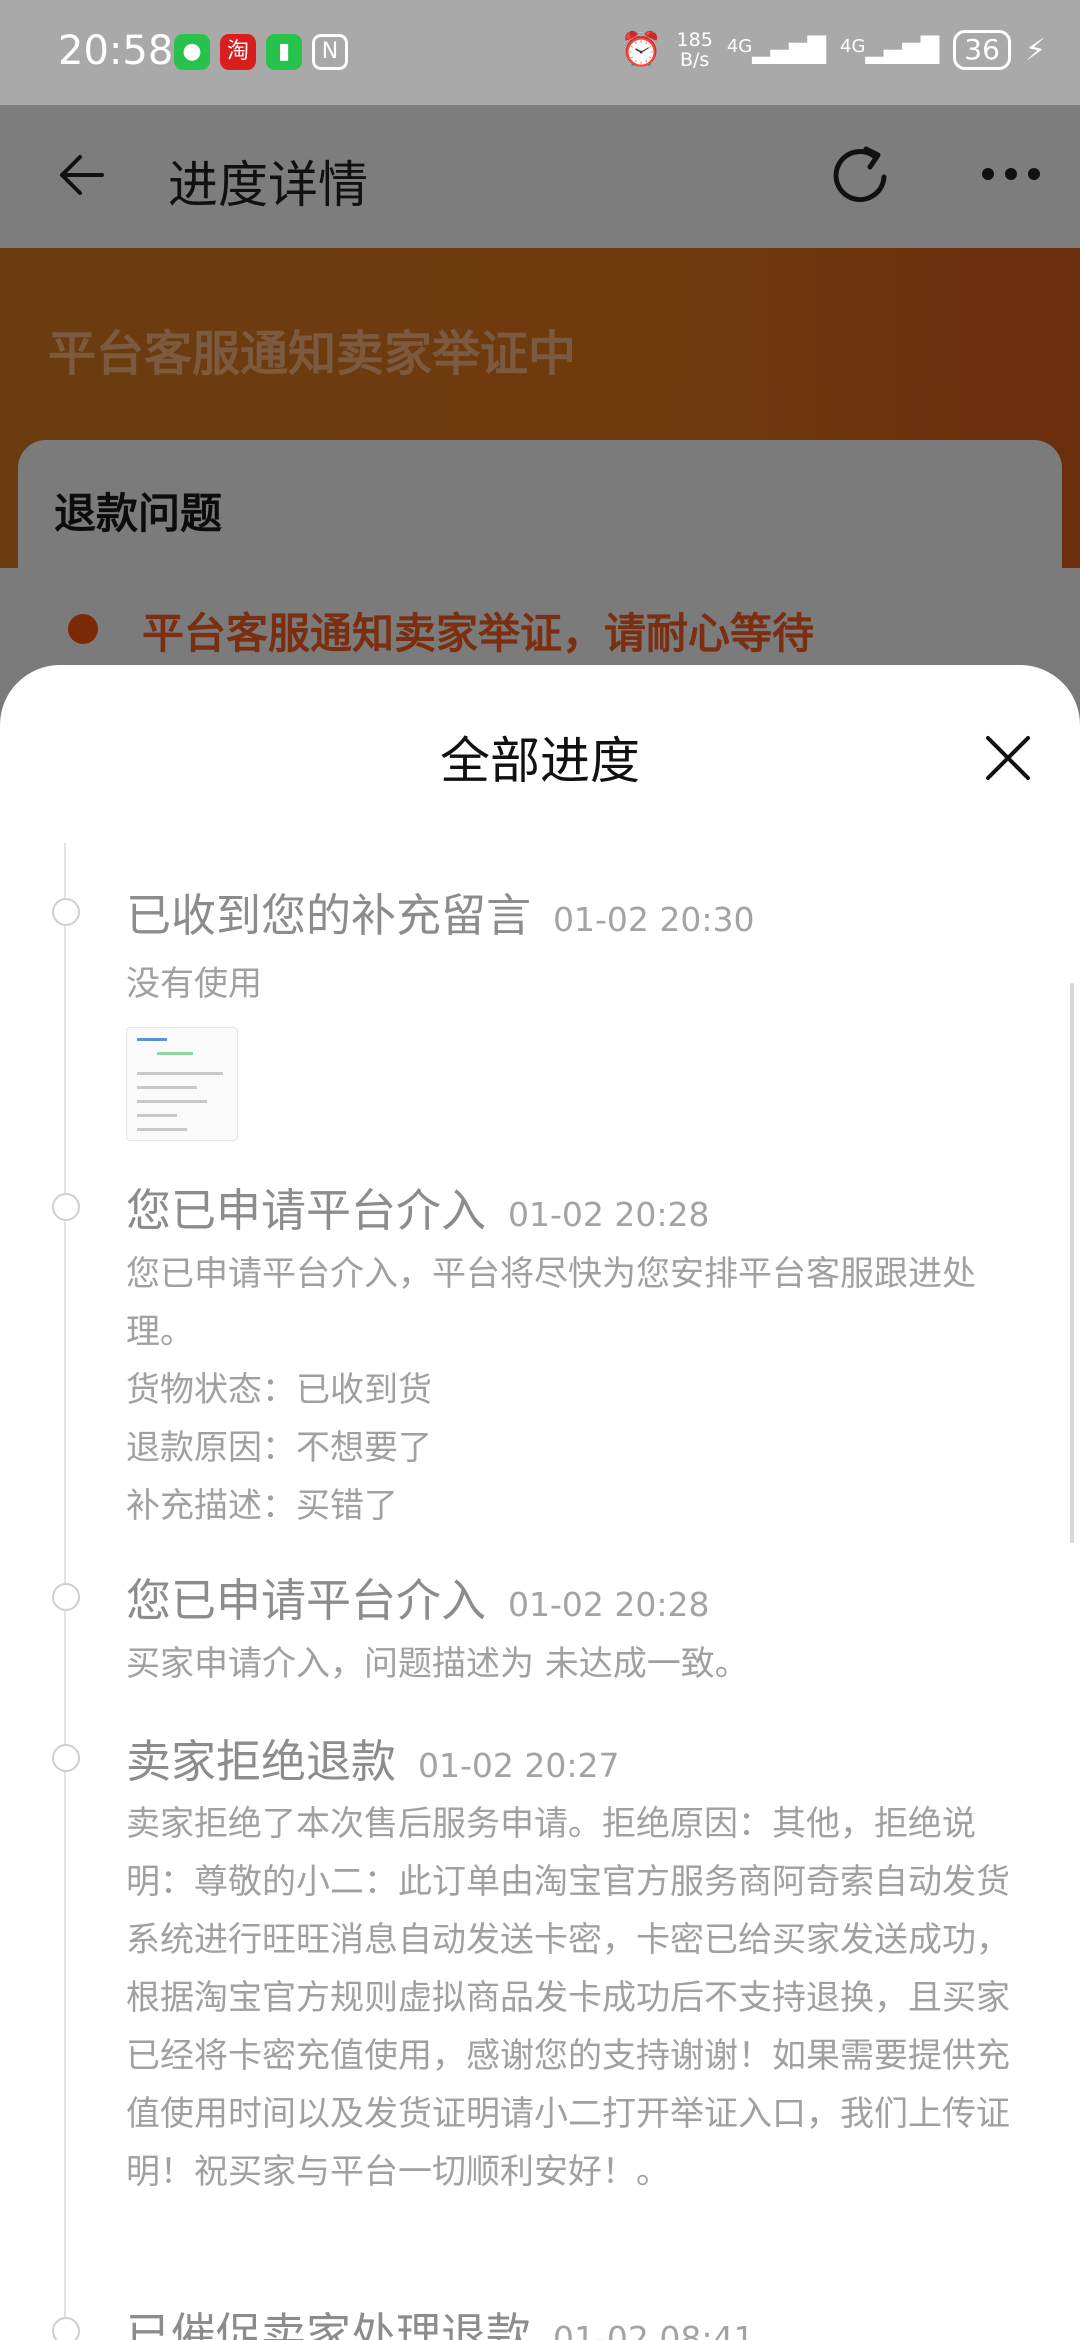  Describe the element at coordinates (312, 354) in the screenshot. I see `refund-status-text: 平台客服通知卖家举证中` at that location.